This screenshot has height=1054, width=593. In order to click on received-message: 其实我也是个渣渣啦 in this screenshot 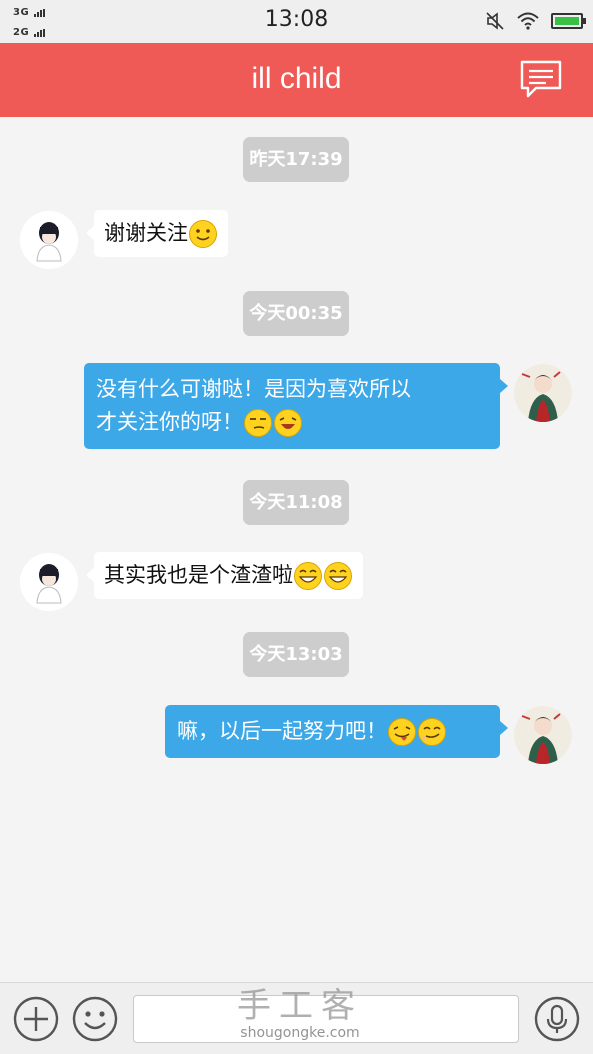, I will do `click(224, 575)`.